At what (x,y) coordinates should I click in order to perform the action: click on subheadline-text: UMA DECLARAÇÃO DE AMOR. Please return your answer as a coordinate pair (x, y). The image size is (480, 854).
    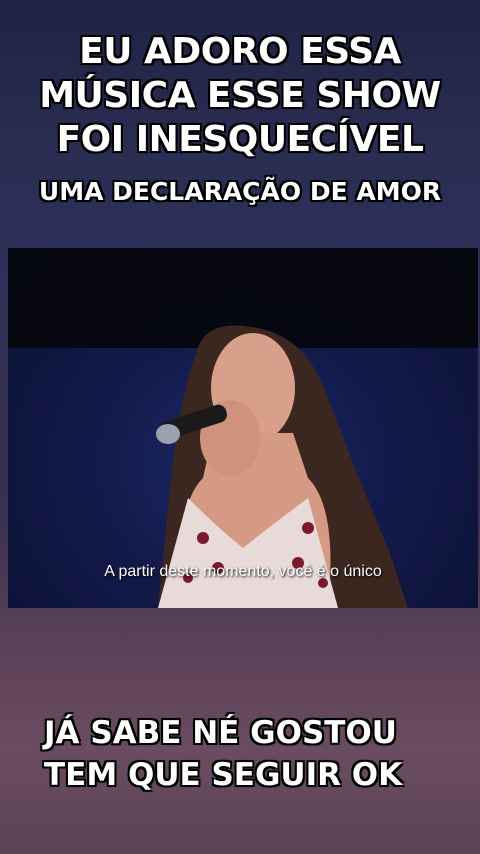
    Looking at the image, I should click on (240, 191).